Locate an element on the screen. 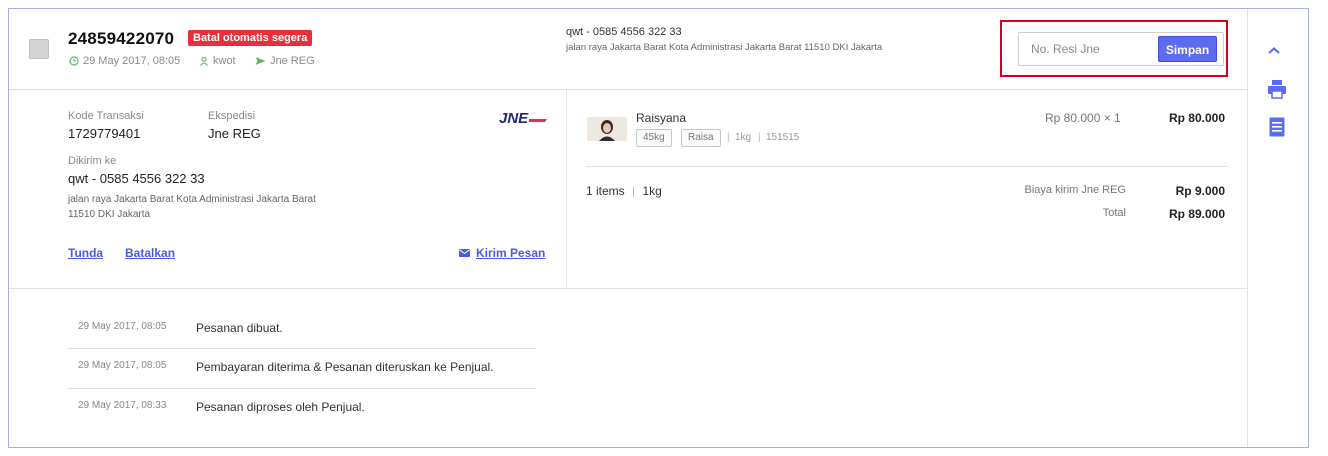  product-thumbnail is located at coordinates (607, 129).